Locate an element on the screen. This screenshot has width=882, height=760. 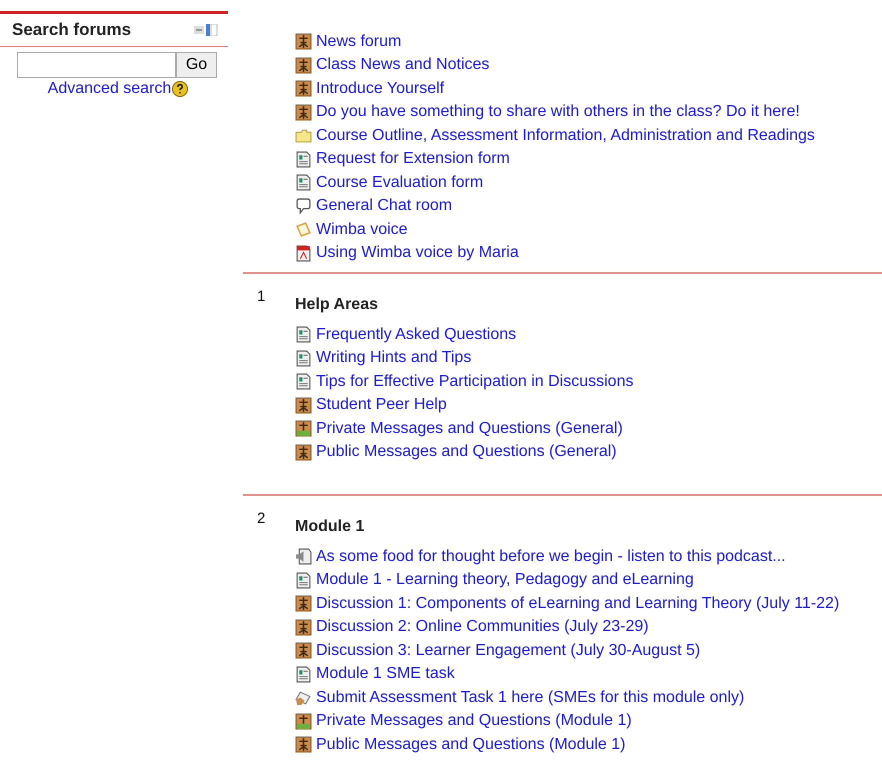
speaker-icon is located at coordinates (303, 557).